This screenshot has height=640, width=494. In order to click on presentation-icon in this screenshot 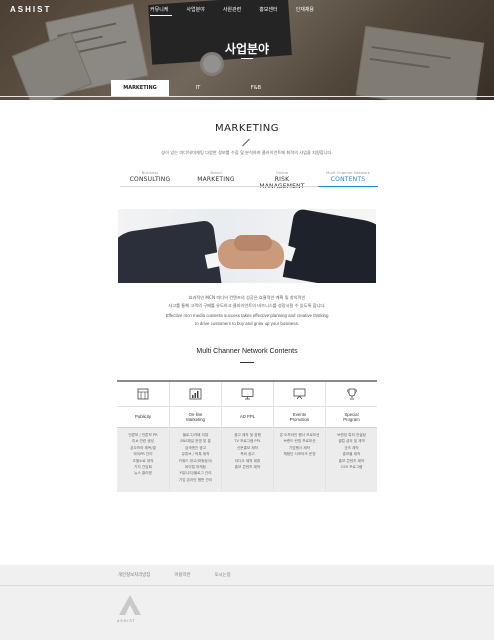, I will do `click(299, 394)`.